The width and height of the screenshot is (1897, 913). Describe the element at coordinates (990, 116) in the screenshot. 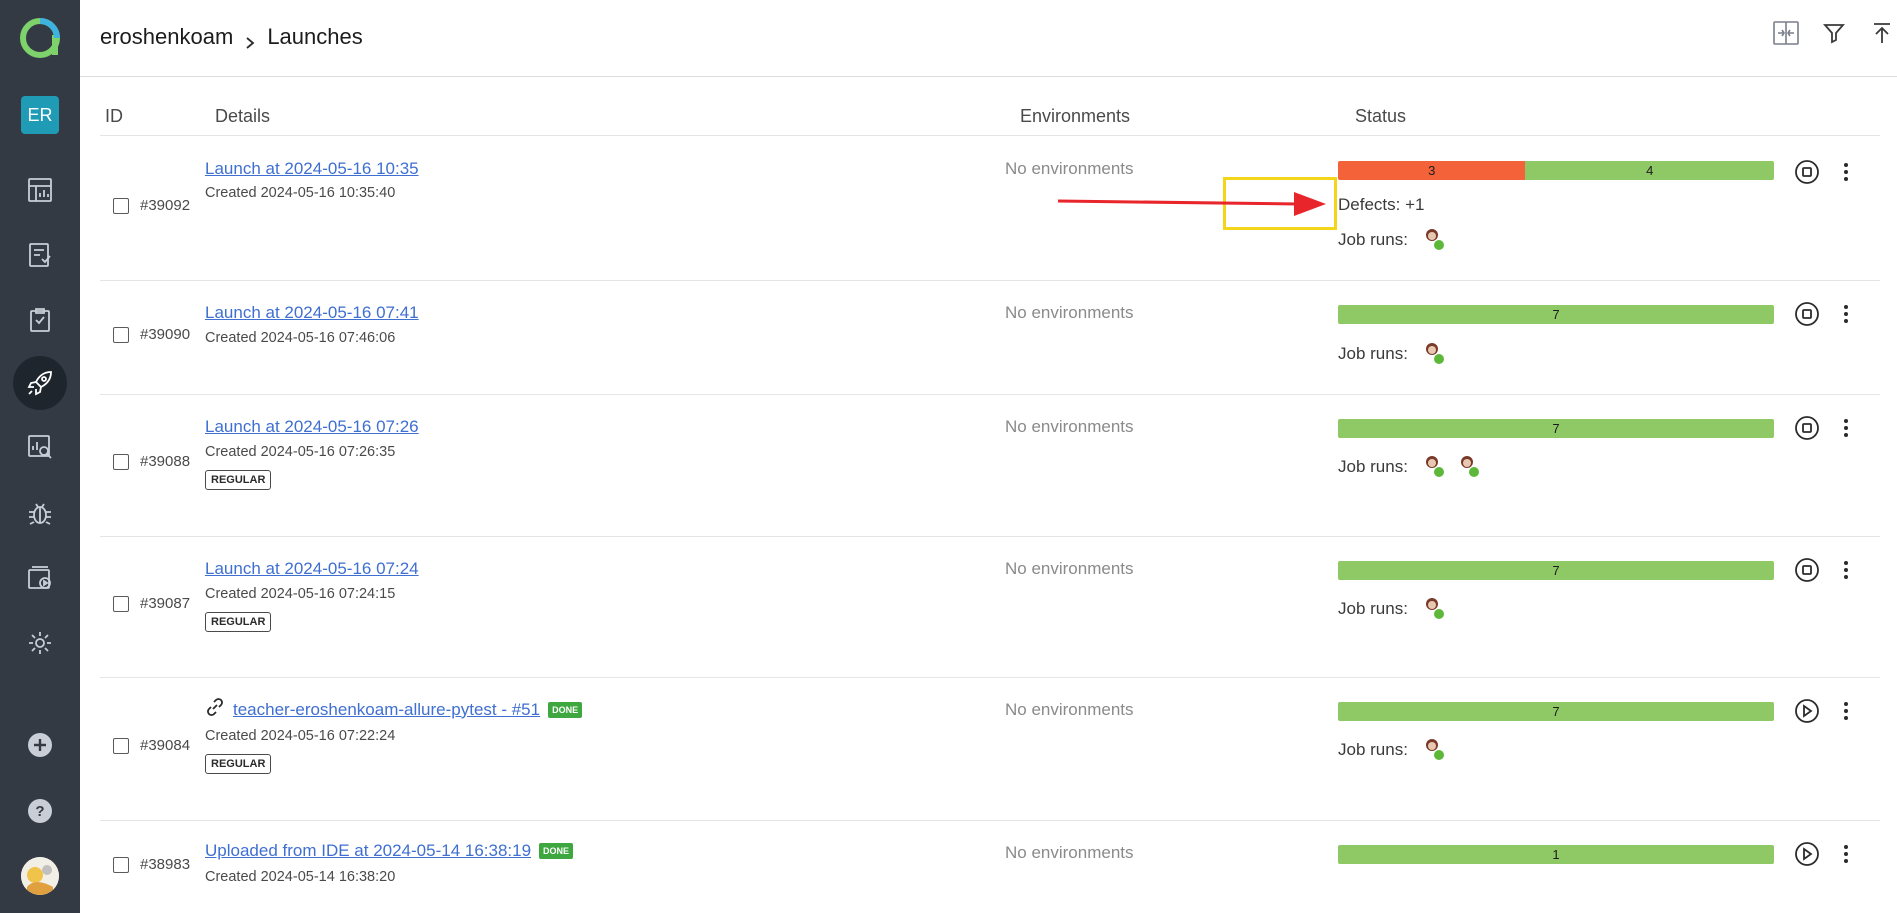

I see `table-header: ID Details Environments Status` at that location.